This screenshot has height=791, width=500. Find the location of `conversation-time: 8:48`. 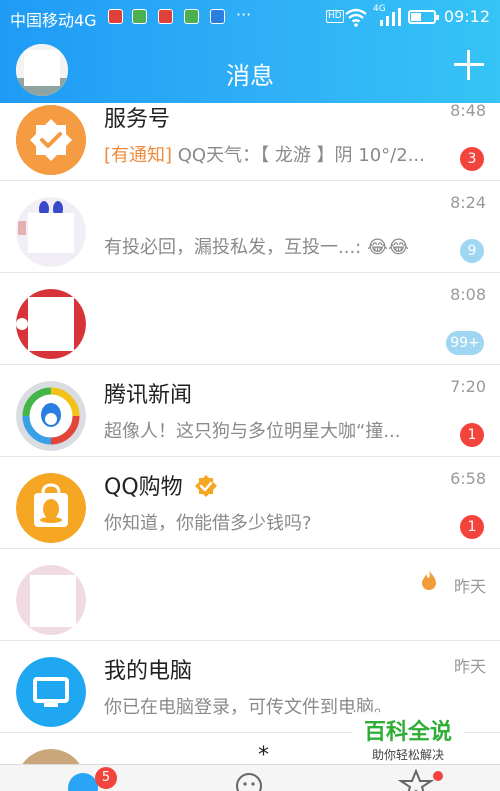

conversation-time: 8:48 is located at coordinates (468, 111).